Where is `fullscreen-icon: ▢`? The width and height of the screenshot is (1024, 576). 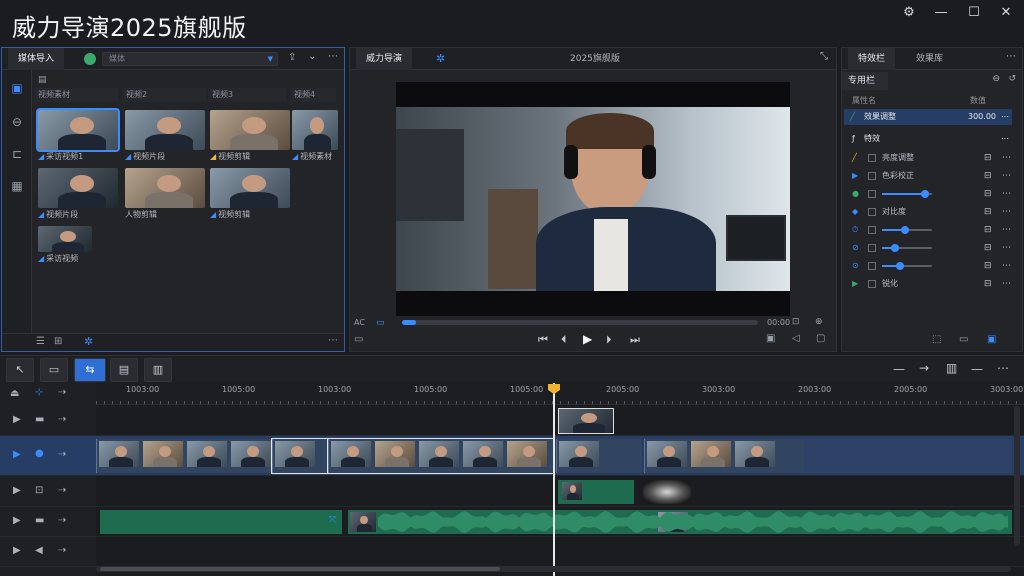
fullscreen-icon: ▢ is located at coordinates (820, 338).